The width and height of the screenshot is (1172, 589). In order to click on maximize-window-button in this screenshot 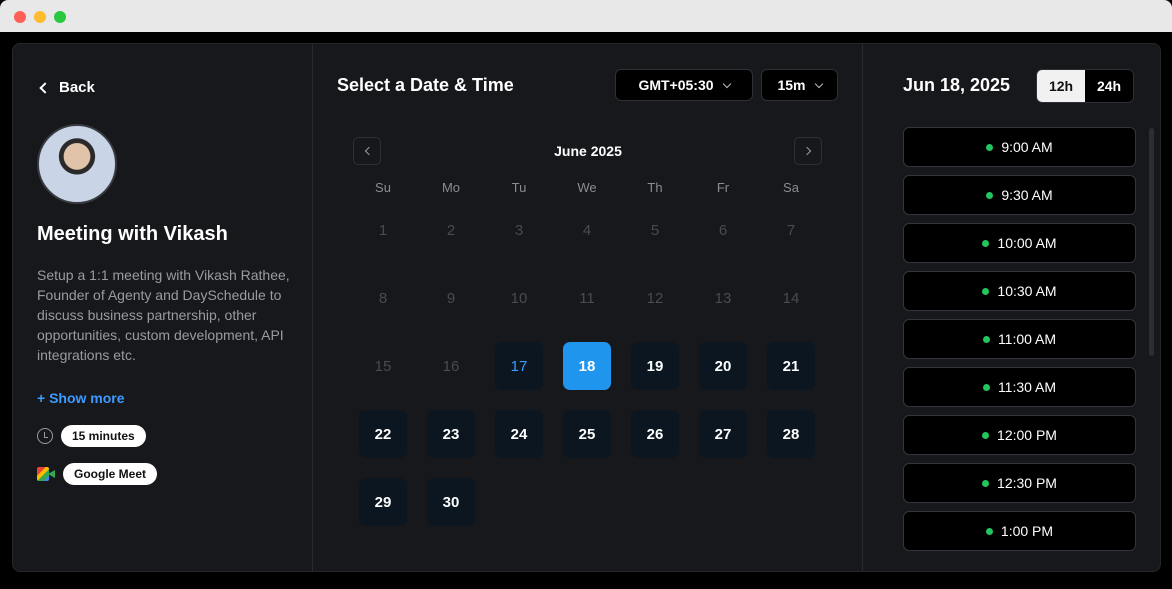, I will do `click(60, 17)`.